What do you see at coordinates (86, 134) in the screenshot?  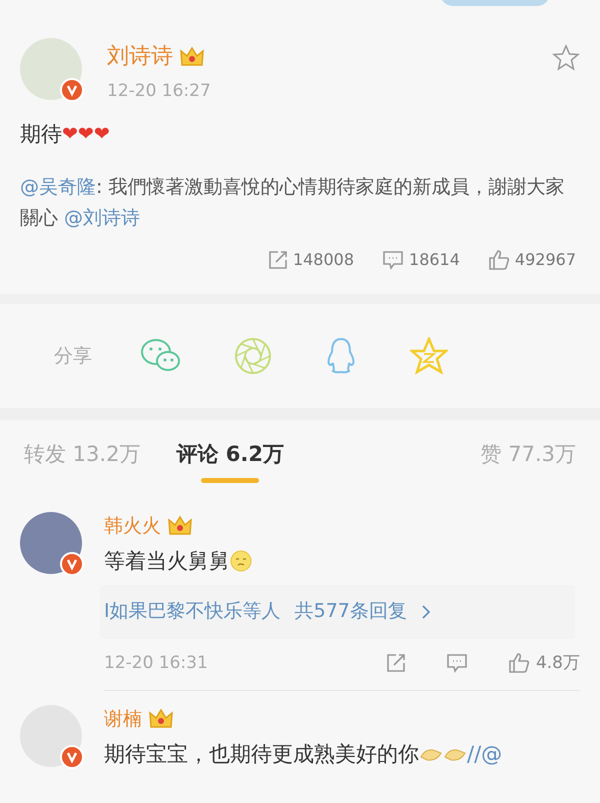 I see `heart-emoji: ❤❤❤` at bounding box center [86, 134].